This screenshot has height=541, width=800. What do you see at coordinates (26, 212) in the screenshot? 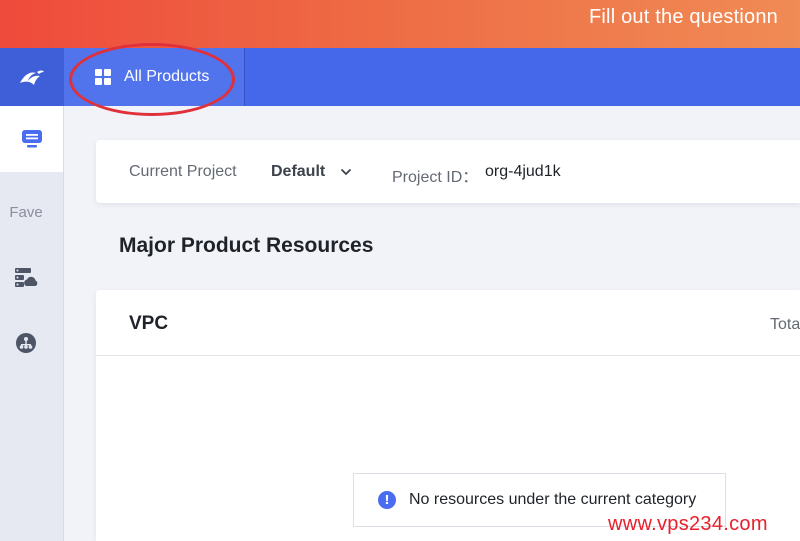
I see `sidebar-item-fave: Fave` at bounding box center [26, 212].